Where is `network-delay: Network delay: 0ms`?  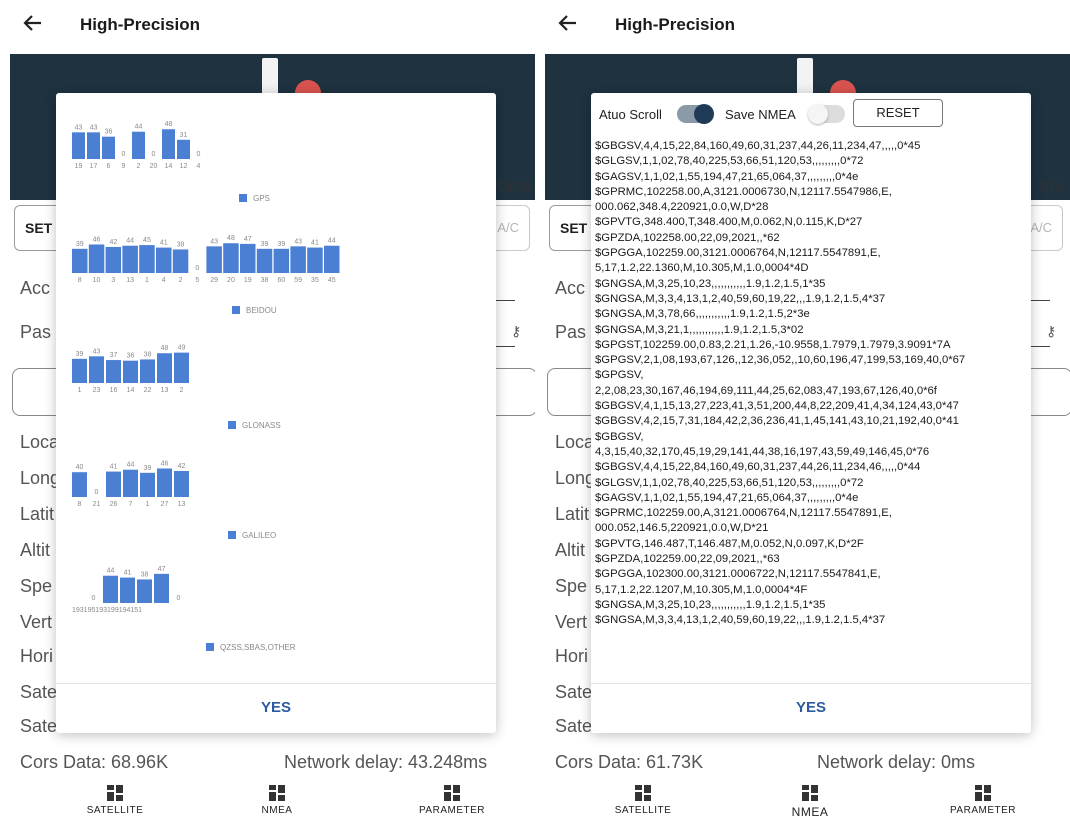
network-delay: Network delay: 0ms is located at coordinates (896, 762).